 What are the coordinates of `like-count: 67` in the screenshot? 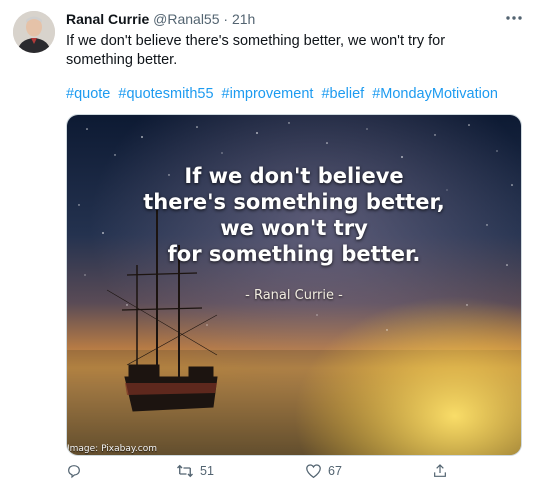 It's located at (335, 471).